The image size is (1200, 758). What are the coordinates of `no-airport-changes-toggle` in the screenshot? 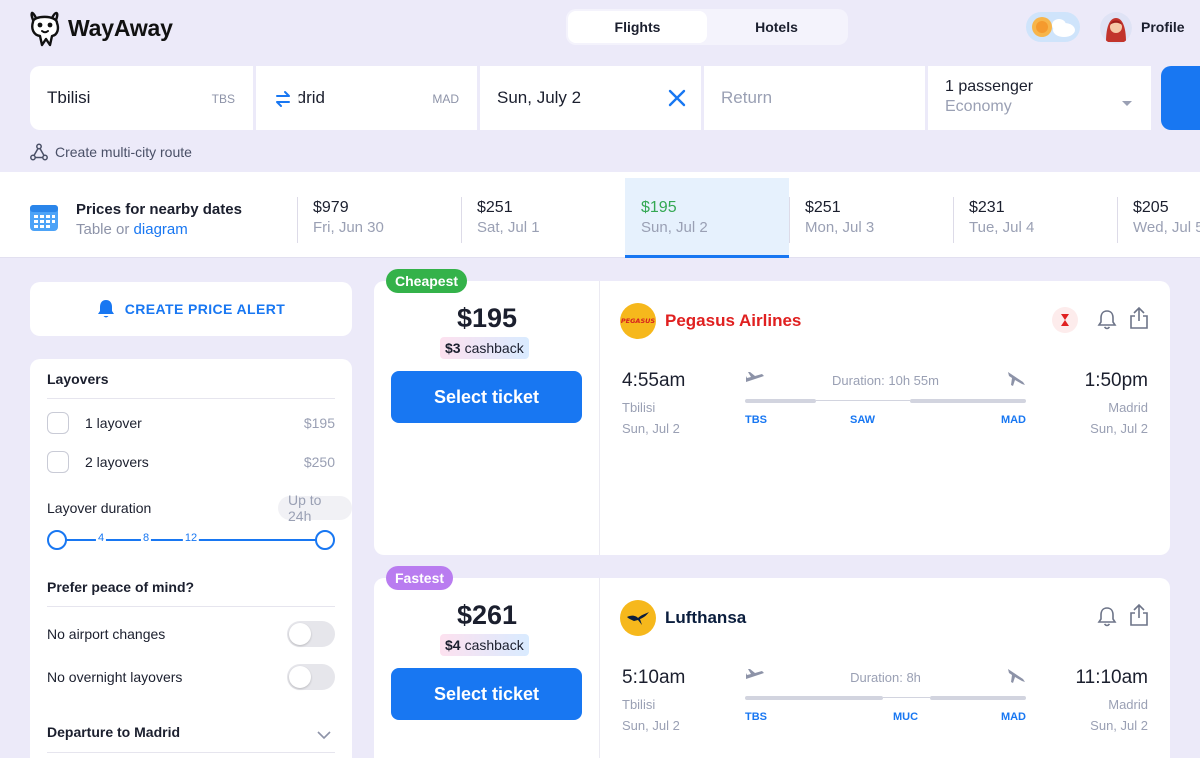 It's located at (311, 634).